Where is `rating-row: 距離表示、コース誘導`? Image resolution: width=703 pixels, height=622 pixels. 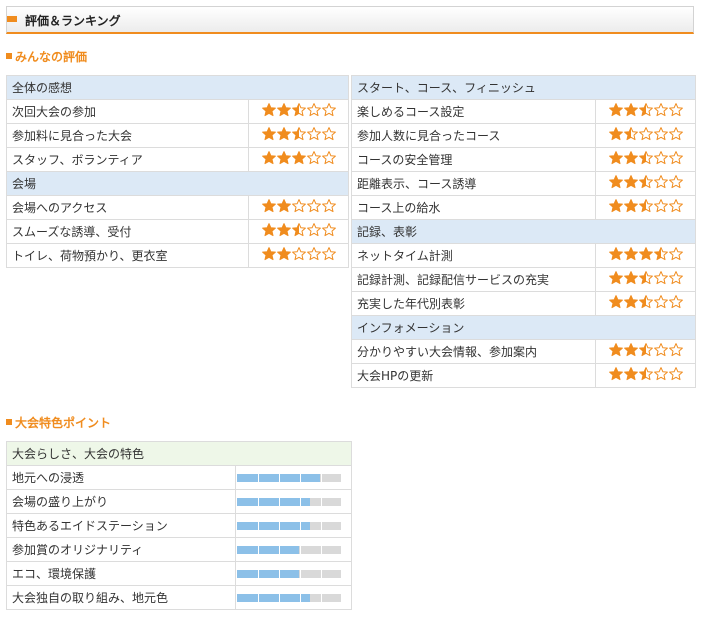 rating-row: 距離表示、コース誘導 is located at coordinates (524, 183).